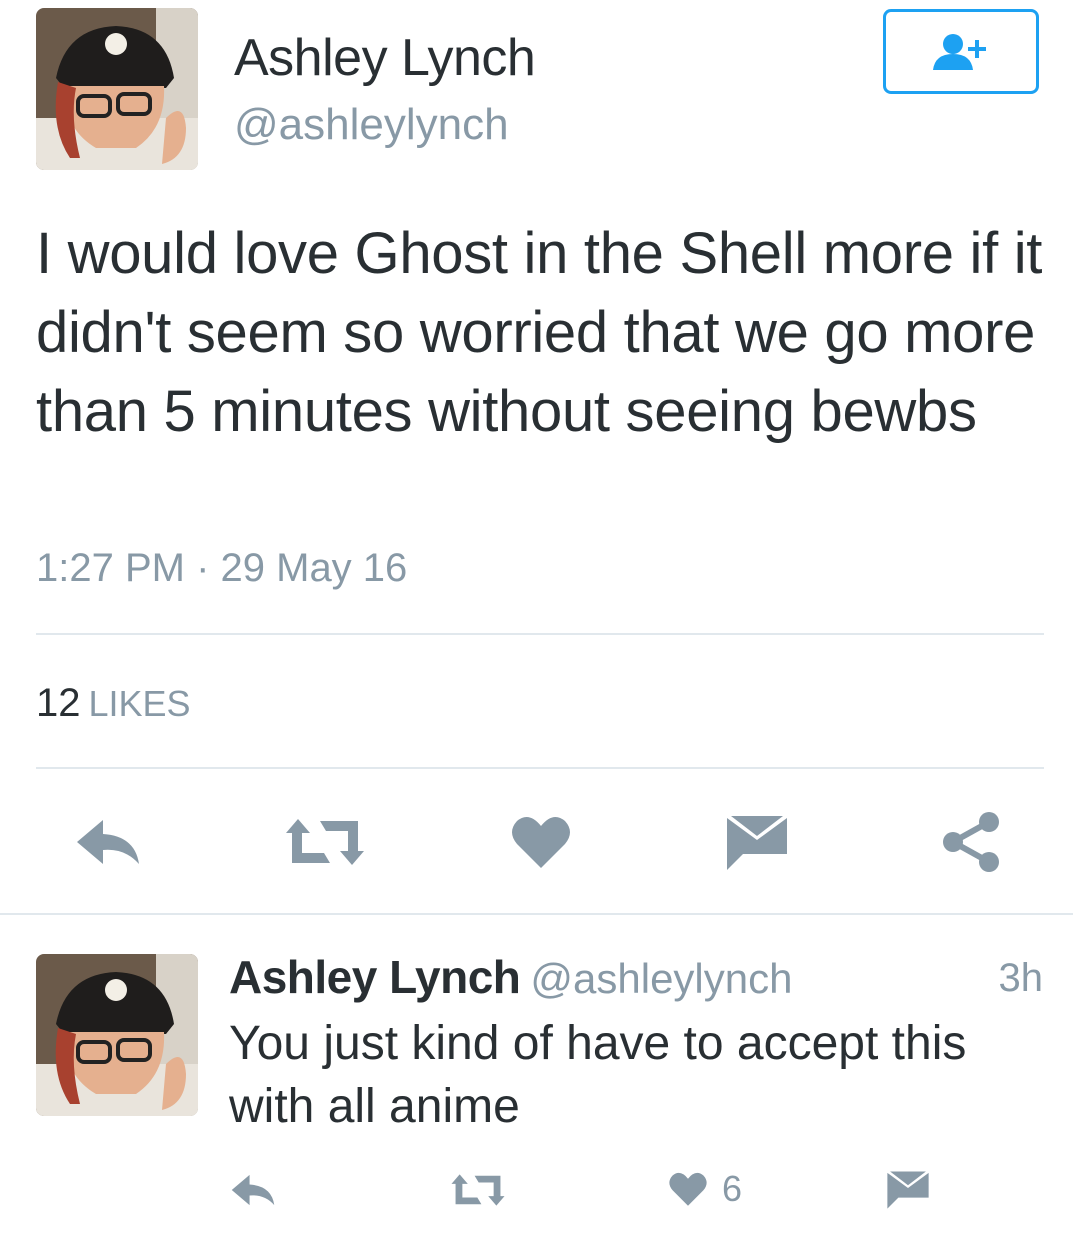 Image resolution: width=1073 pixels, height=1233 pixels. Describe the element at coordinates (221, 568) in the screenshot. I see `tweet-timestamp: 1:27 PM · 29 May 16` at that location.